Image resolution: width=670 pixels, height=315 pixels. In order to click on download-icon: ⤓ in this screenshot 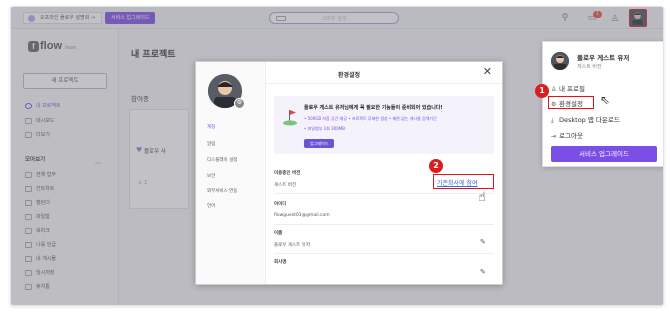, I will do `click(552, 120)`.